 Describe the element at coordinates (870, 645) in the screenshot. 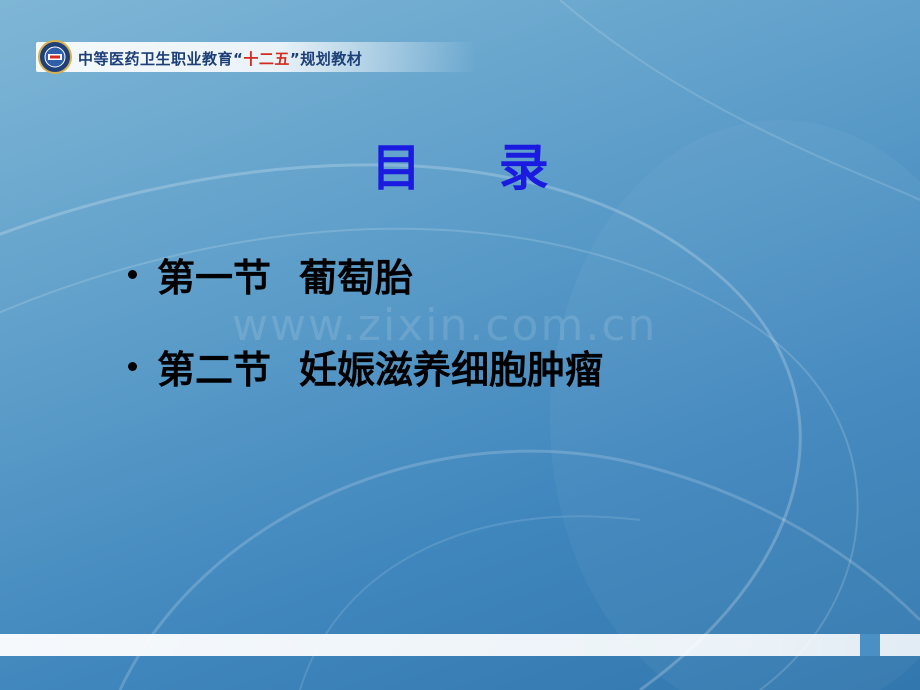

I see `footer-band-gap` at that location.